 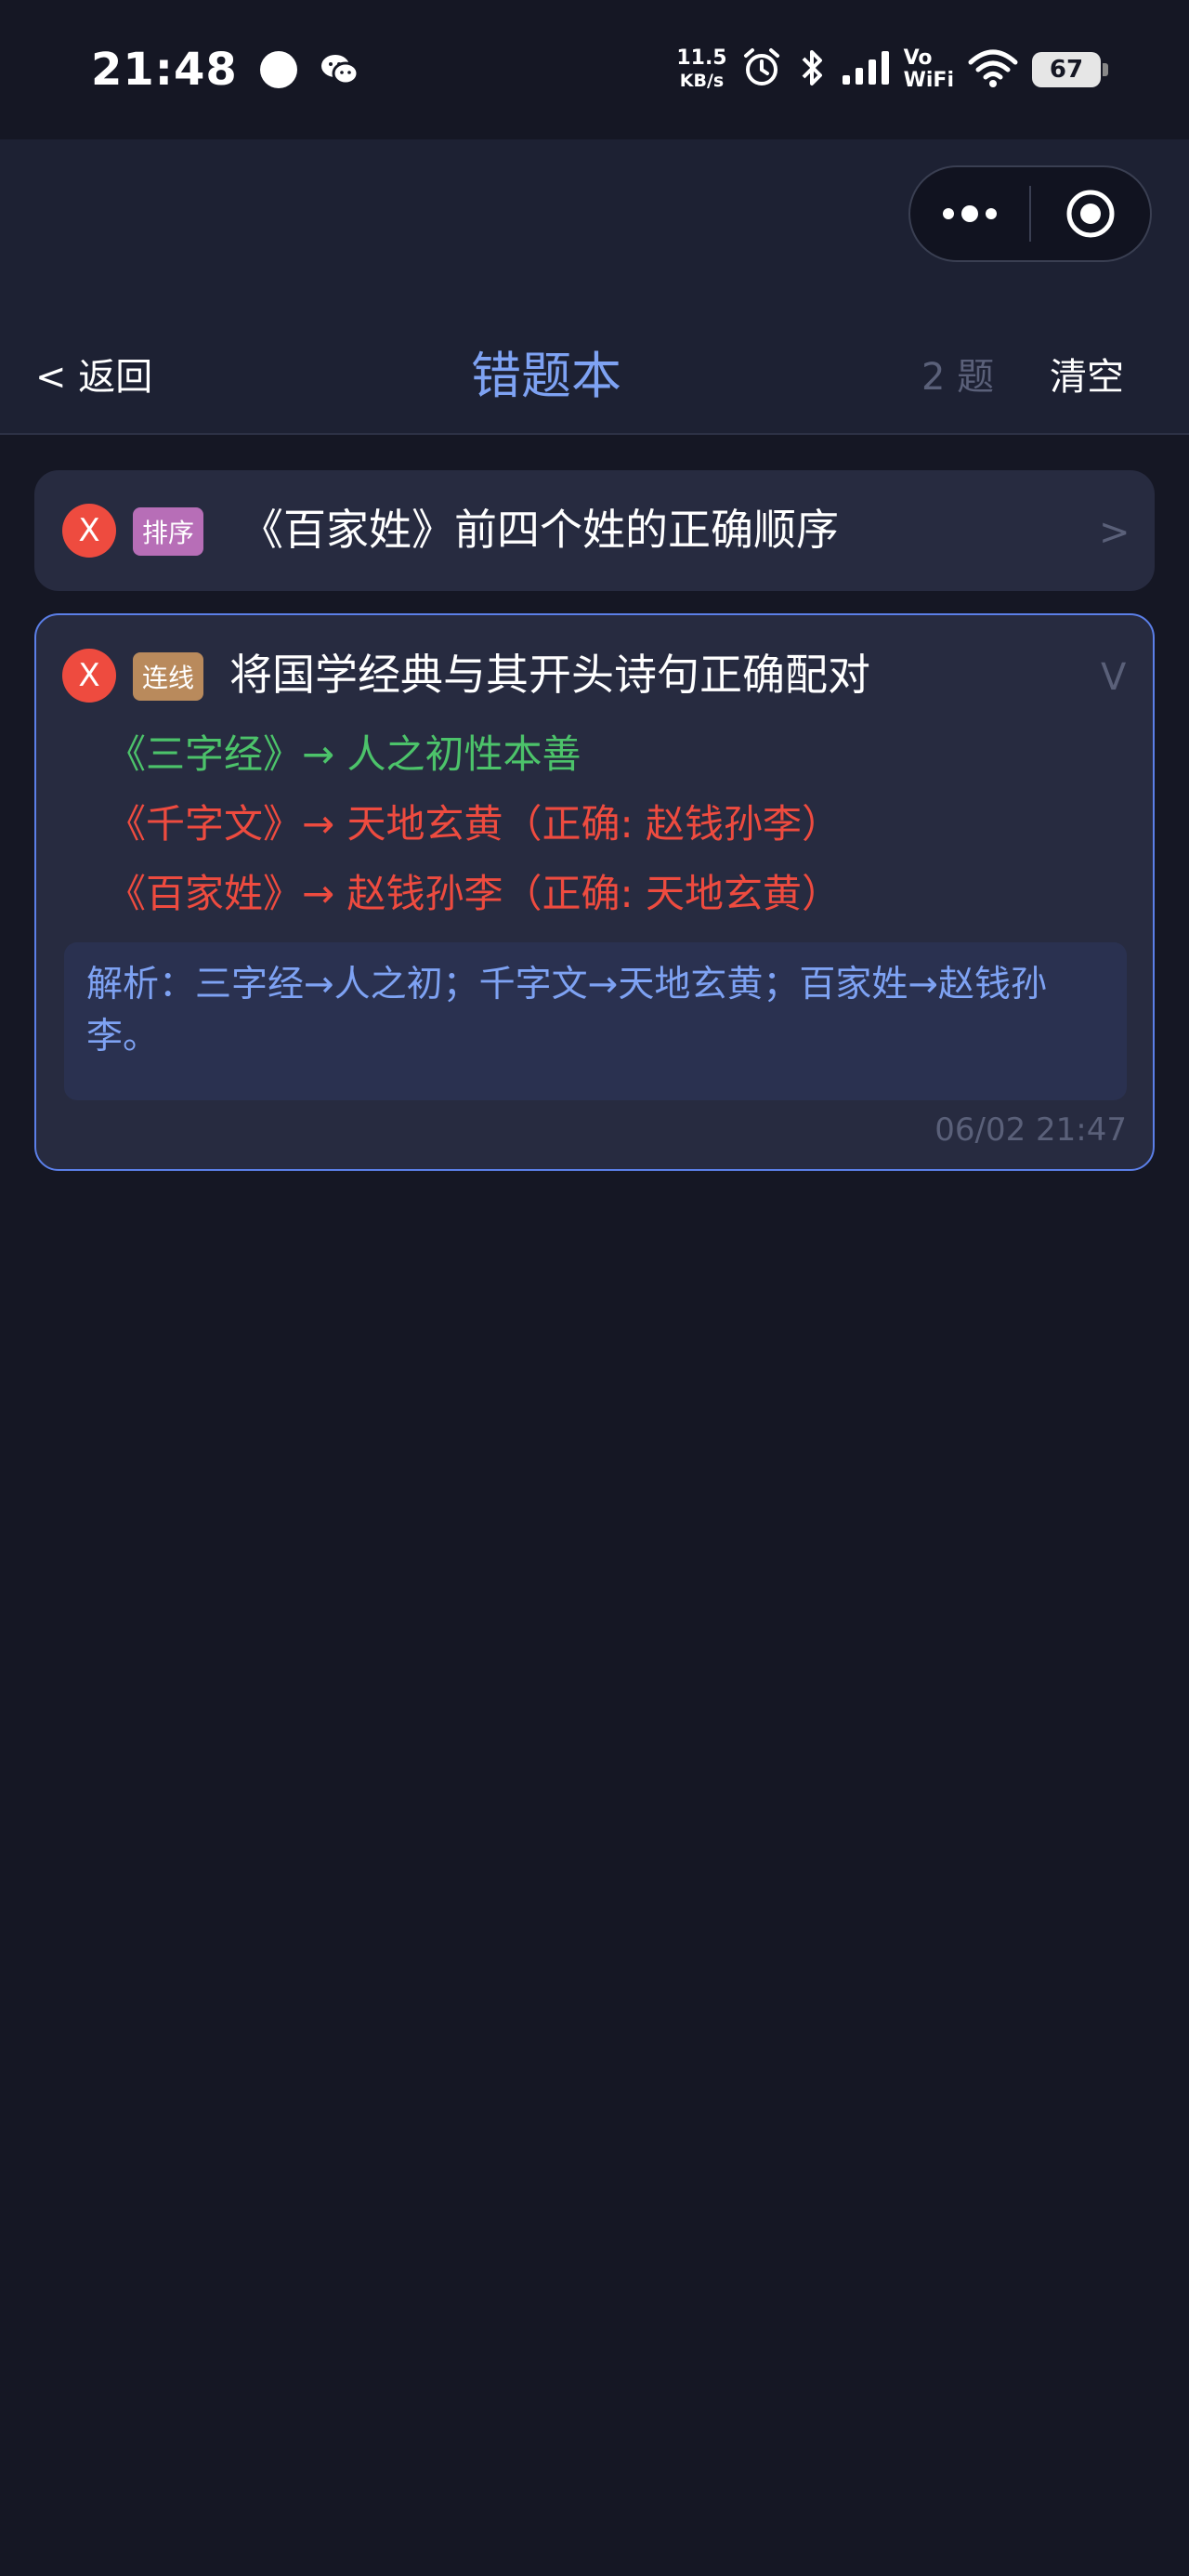 I want to click on wifi-icon, so click(x=993, y=69).